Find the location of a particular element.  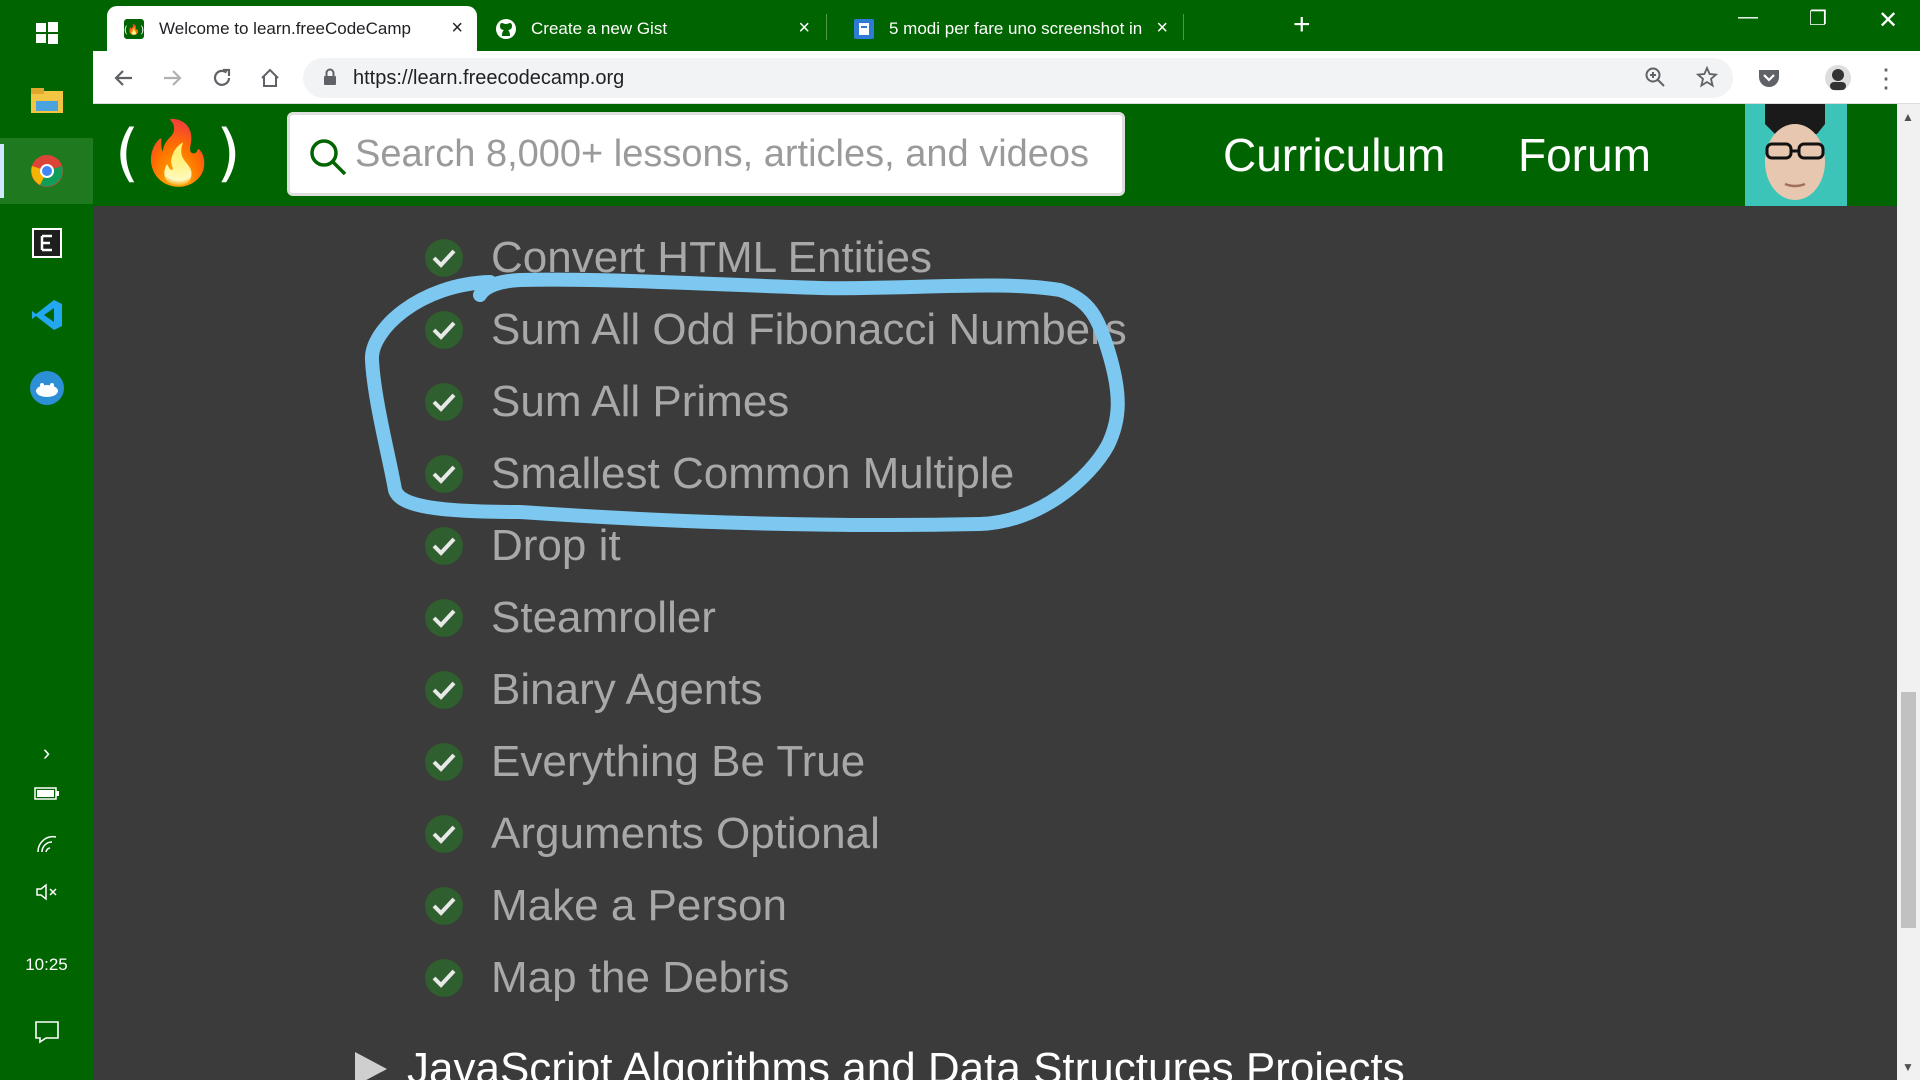

challenge-item: Make a Person is located at coordinates (606, 906).